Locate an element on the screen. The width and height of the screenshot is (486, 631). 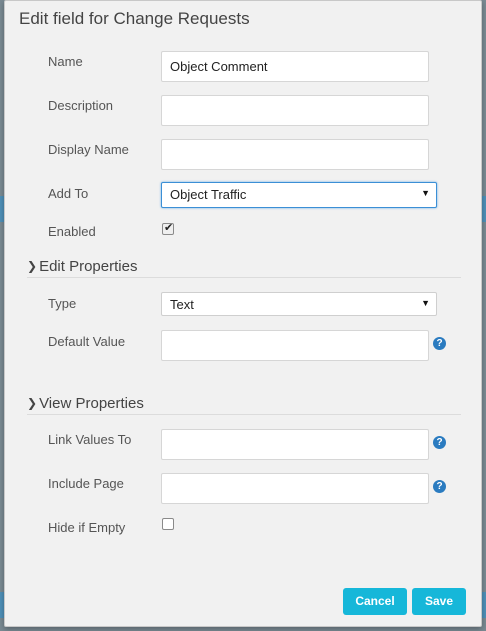
edit-properties-title: Edit Properties is located at coordinates (88, 266).